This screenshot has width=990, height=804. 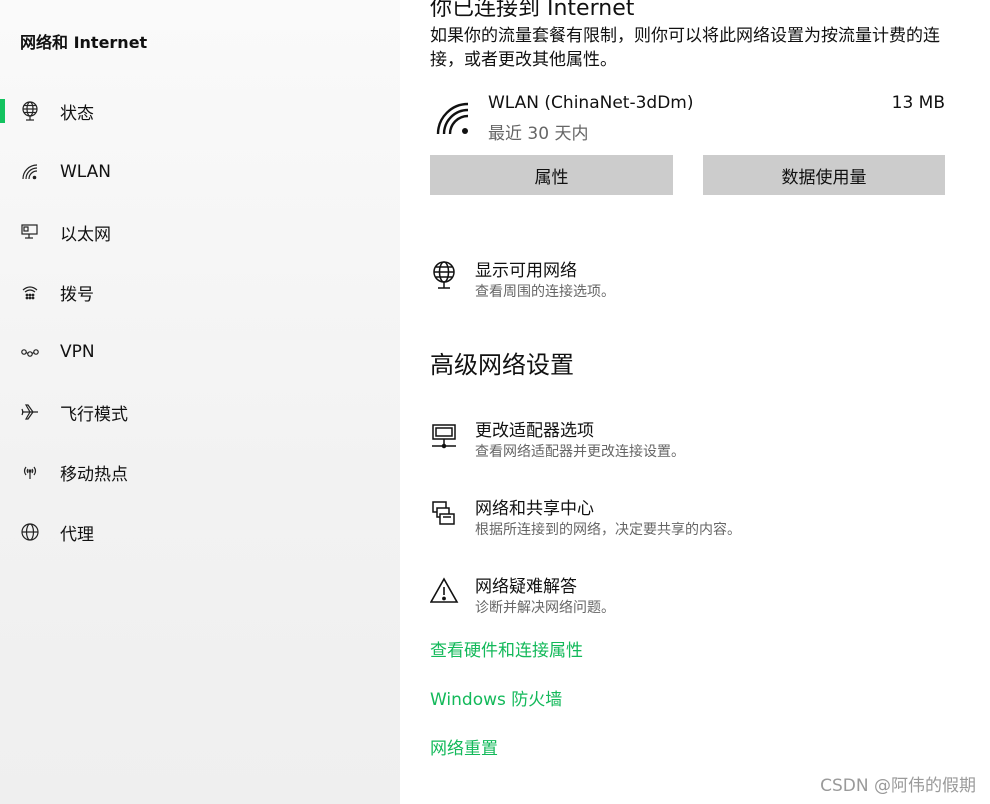 What do you see at coordinates (77, 294) in the screenshot?
I see `sidebar-item-label: 拨号` at bounding box center [77, 294].